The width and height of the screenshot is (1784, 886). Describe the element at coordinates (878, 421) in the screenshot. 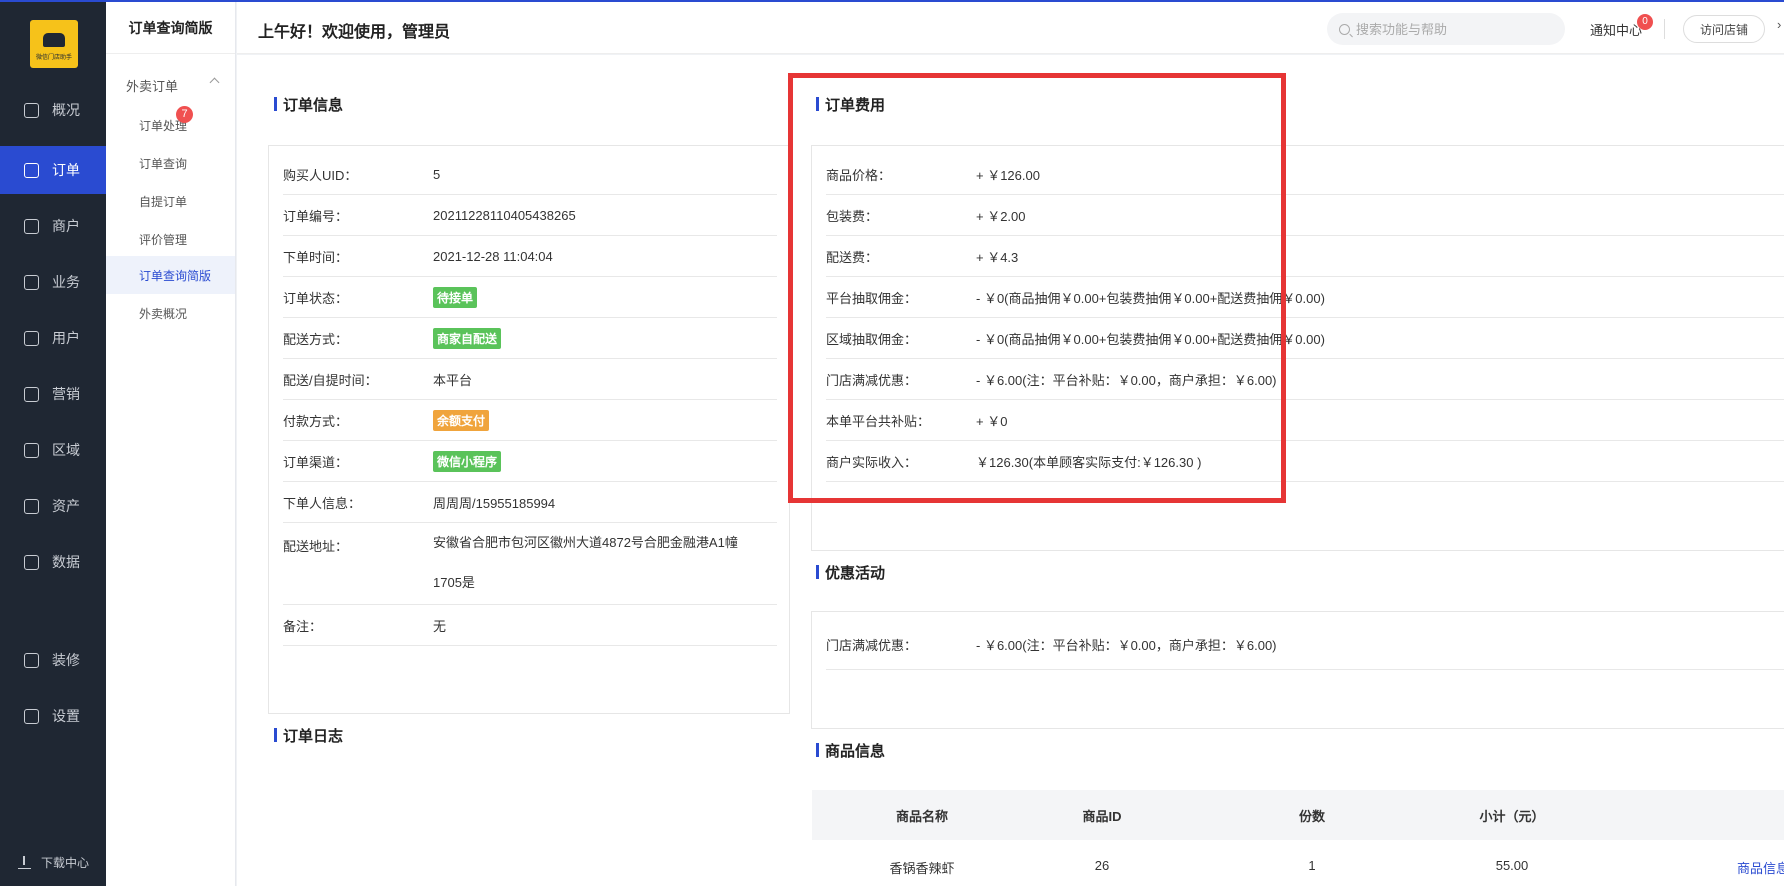

I see `fee-key: 本单平台共补贴：` at that location.